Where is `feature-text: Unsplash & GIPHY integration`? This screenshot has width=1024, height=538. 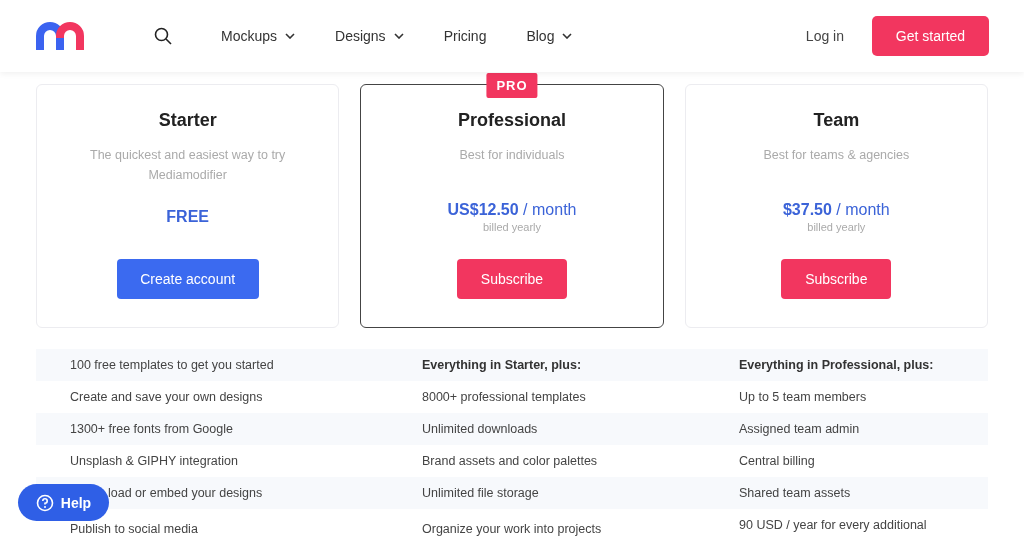
feature-text: Unsplash & GIPHY integration is located at coordinates (154, 461).